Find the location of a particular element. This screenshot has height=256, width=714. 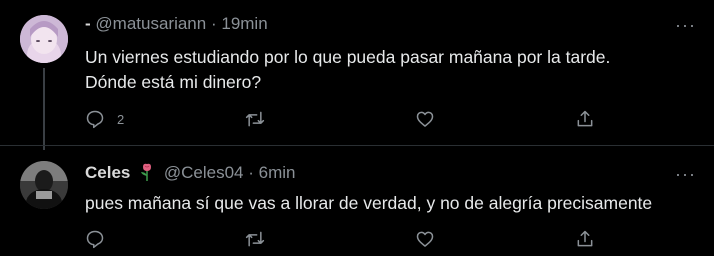

user-handle: @Celes04 is located at coordinates (204, 172).